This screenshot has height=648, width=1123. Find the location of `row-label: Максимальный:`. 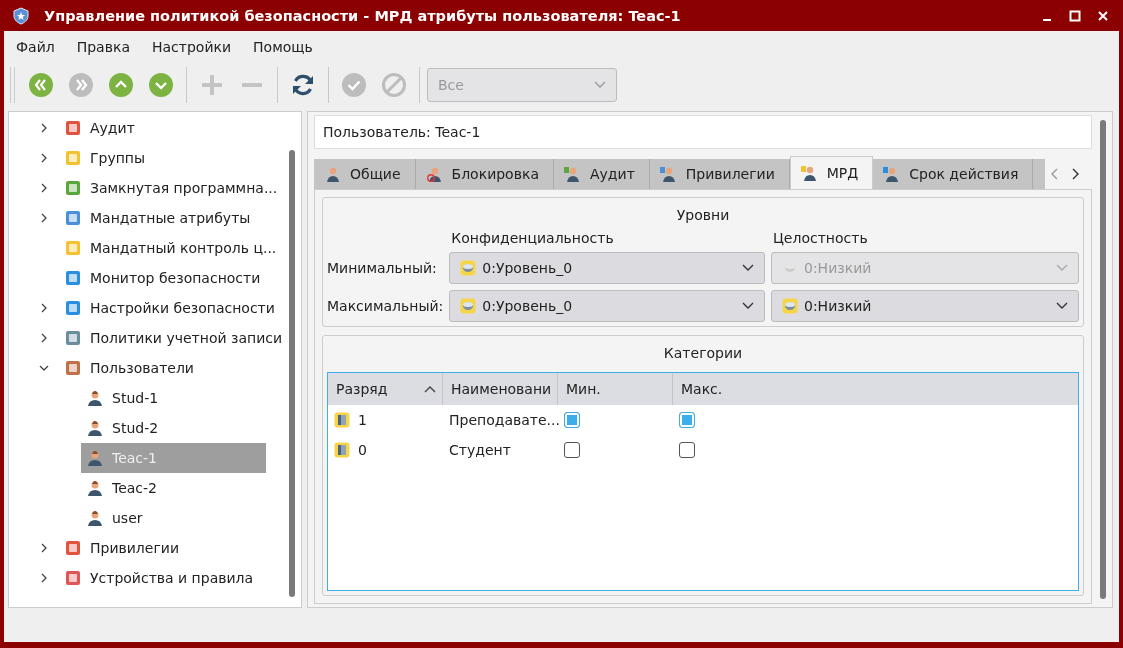

row-label: Максимальный: is located at coordinates (385, 306).